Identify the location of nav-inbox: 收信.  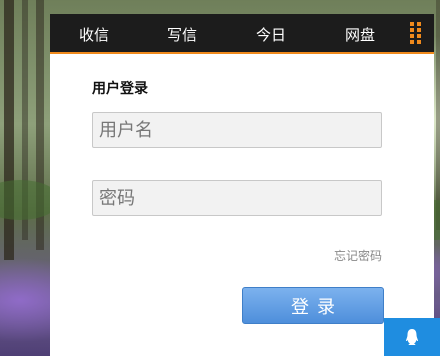
(94, 34).